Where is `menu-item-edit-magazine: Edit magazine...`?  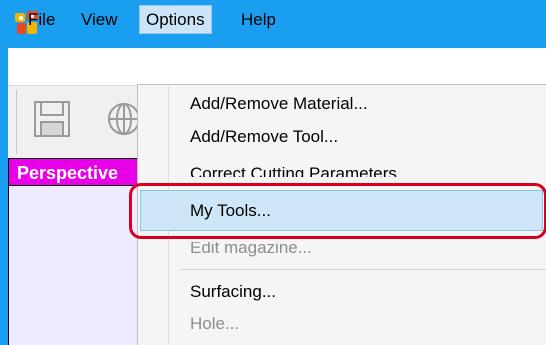
menu-item-edit-magazine: Edit magazine... is located at coordinates (251, 249).